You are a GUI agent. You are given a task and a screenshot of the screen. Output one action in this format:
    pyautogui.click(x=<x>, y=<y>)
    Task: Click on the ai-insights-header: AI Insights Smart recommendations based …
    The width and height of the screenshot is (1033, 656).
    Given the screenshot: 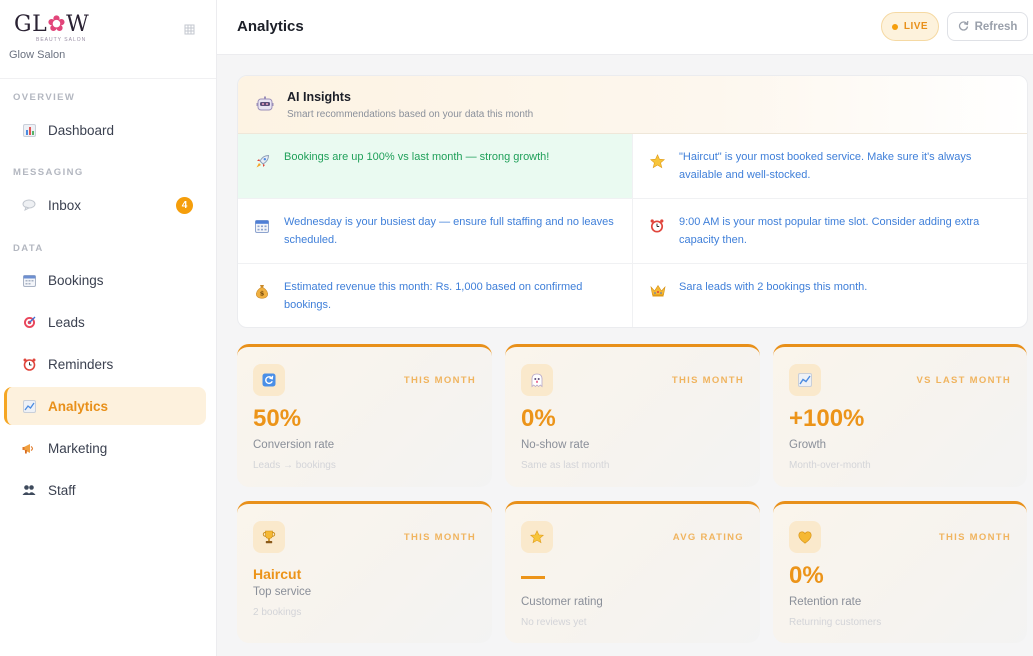 What is the action you would take?
    pyautogui.click(x=632, y=105)
    